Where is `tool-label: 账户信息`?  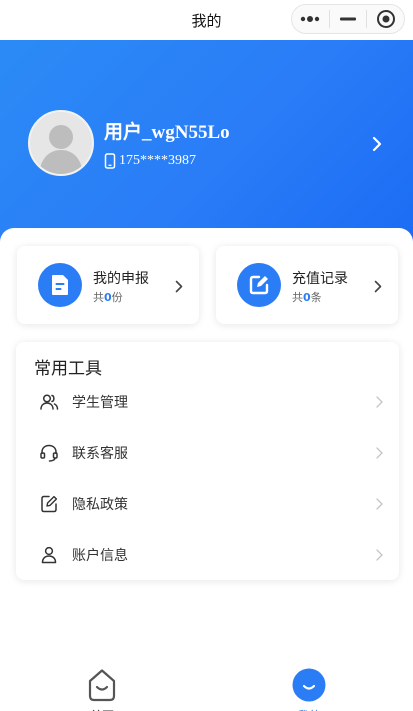 tool-label: 账户信息 is located at coordinates (100, 556).